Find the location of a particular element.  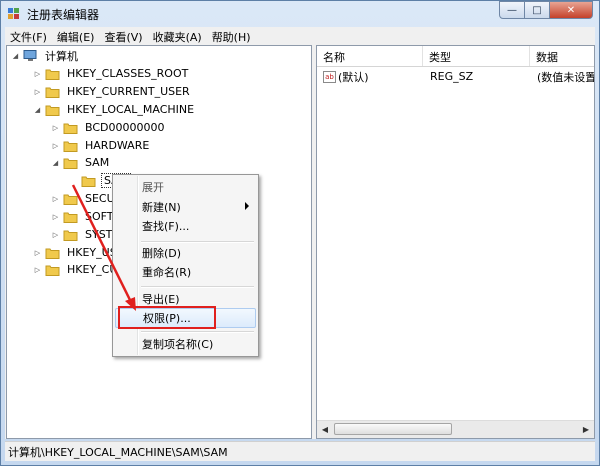

menu-view: 查看(V) is located at coordinates (123, 36).